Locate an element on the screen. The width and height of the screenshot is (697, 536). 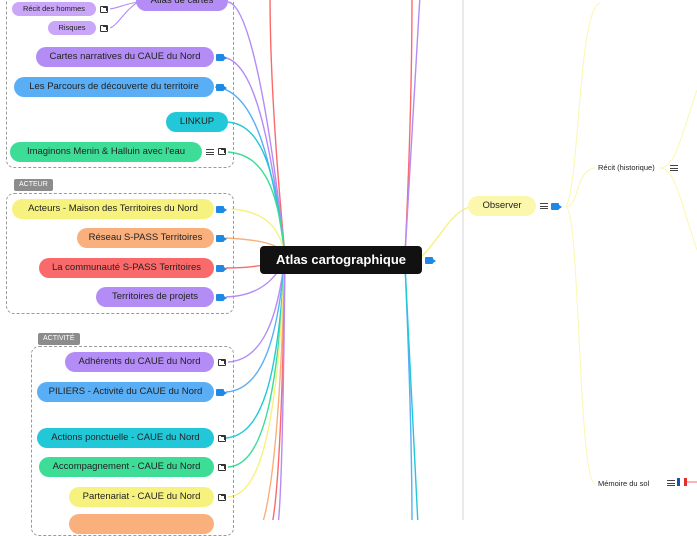
node-communaute-spass: La communauté S-PASS Territoires is located at coordinates (126, 268).